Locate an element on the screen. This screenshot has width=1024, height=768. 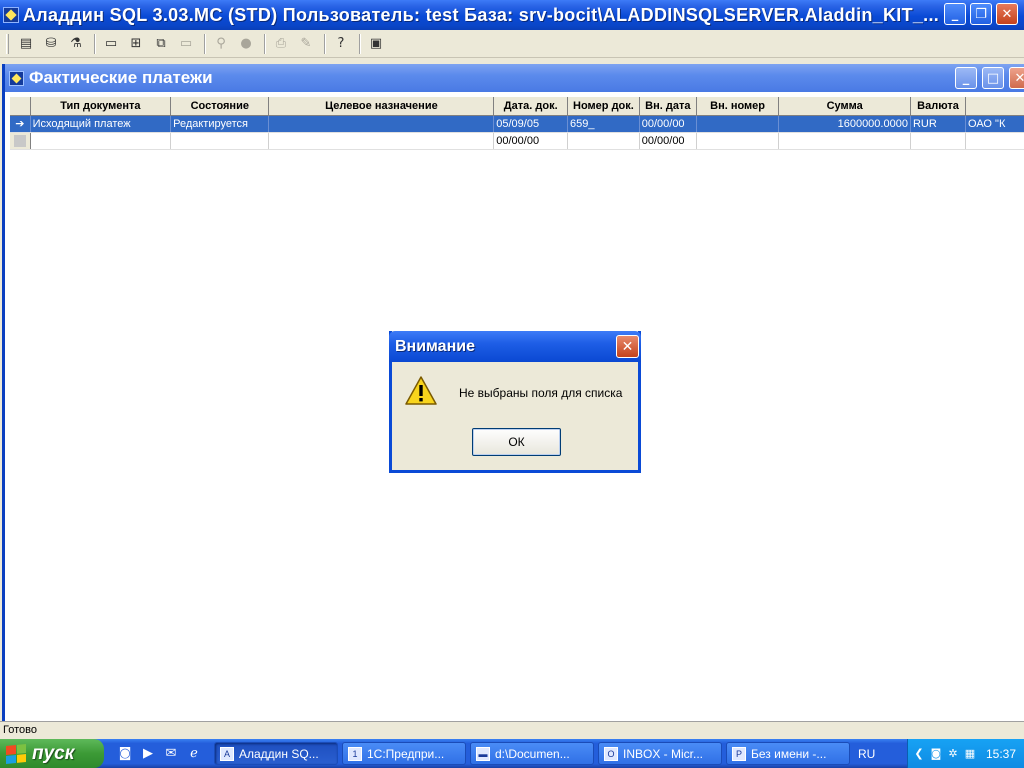
column-currency: Валюта is located at coordinates (939, 106).